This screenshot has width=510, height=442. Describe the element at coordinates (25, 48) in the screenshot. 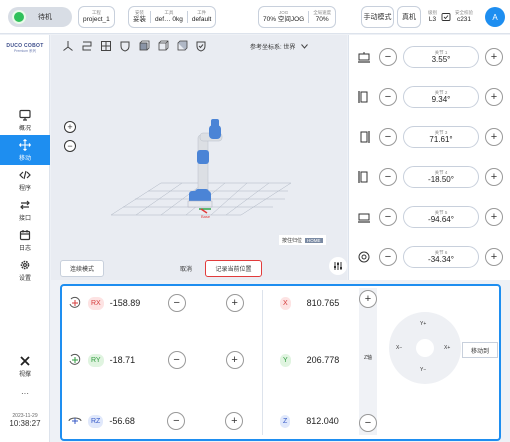

I see `brand-logo: DUCO COBOT Premium 系列` at that location.